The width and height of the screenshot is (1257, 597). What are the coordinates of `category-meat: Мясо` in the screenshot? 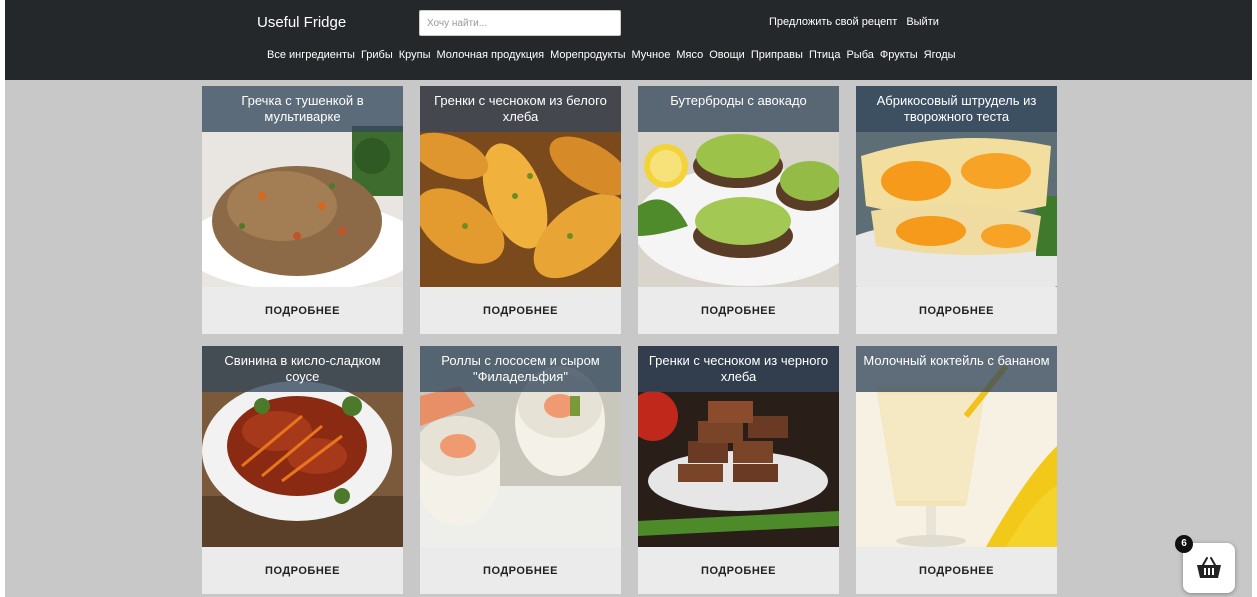 It's located at (689, 55).